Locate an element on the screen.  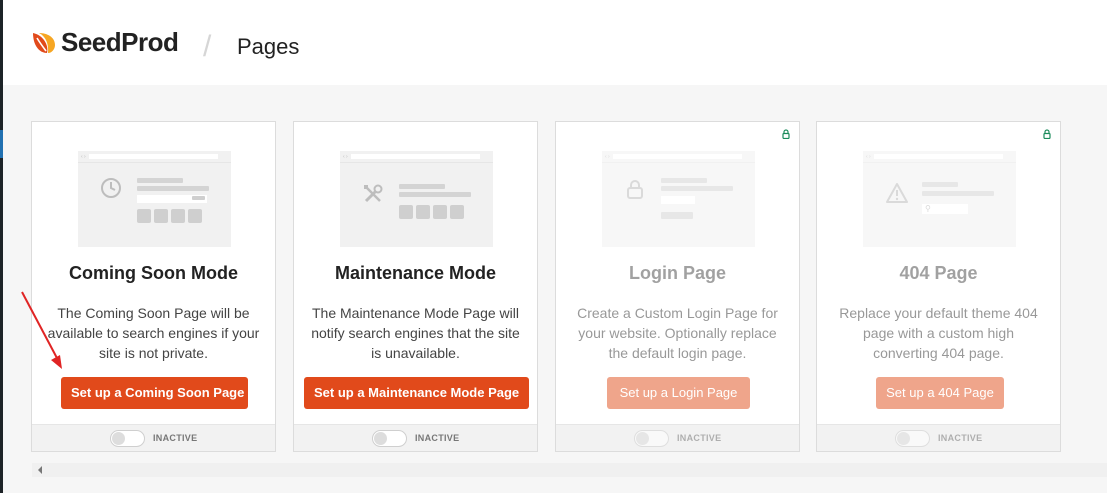
coming-soon-illustration: ‹ › is located at coordinates (154, 199).